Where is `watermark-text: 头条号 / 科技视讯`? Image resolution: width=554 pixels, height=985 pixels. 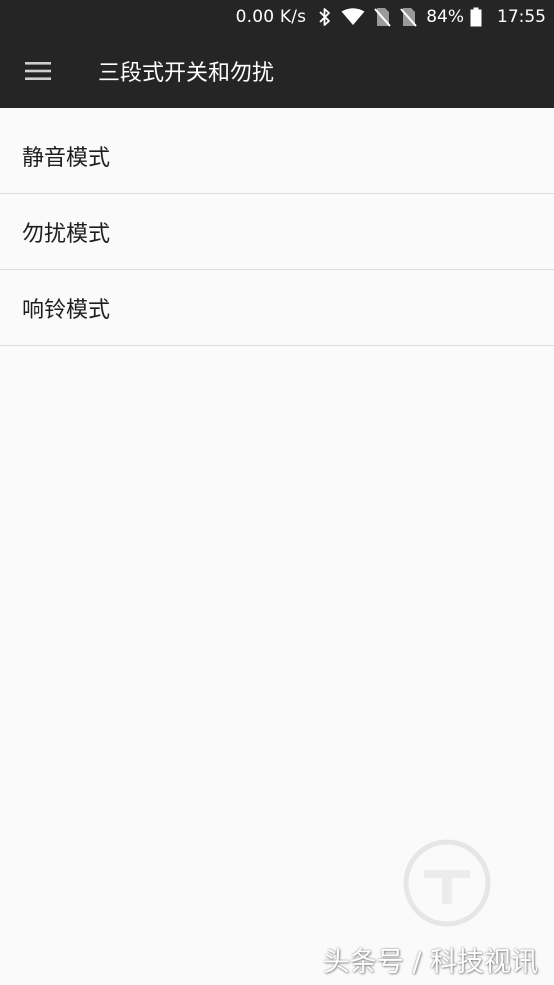
watermark-text: 头条号 / 科技视讯 is located at coordinates (430, 962).